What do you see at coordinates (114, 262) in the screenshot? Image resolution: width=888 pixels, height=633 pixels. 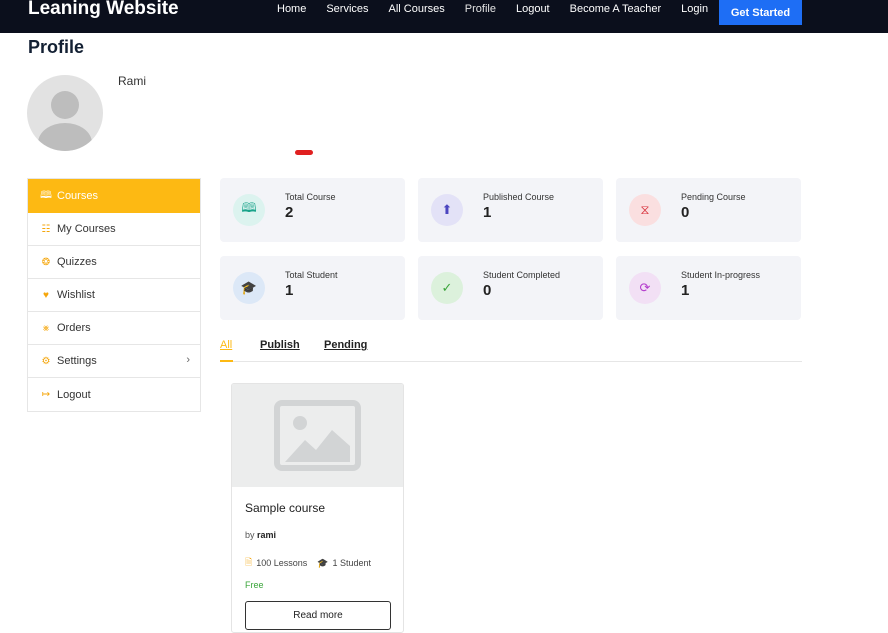 I see `sidebar-item-quizzes: ❂ Quizzes` at bounding box center [114, 262].